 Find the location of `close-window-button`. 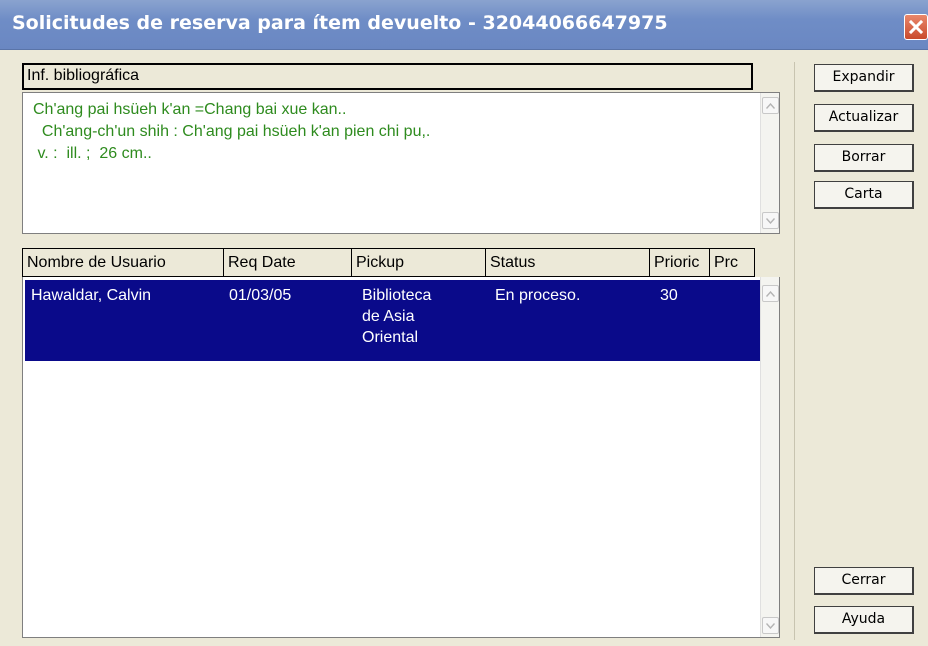

close-window-button is located at coordinates (916, 27).